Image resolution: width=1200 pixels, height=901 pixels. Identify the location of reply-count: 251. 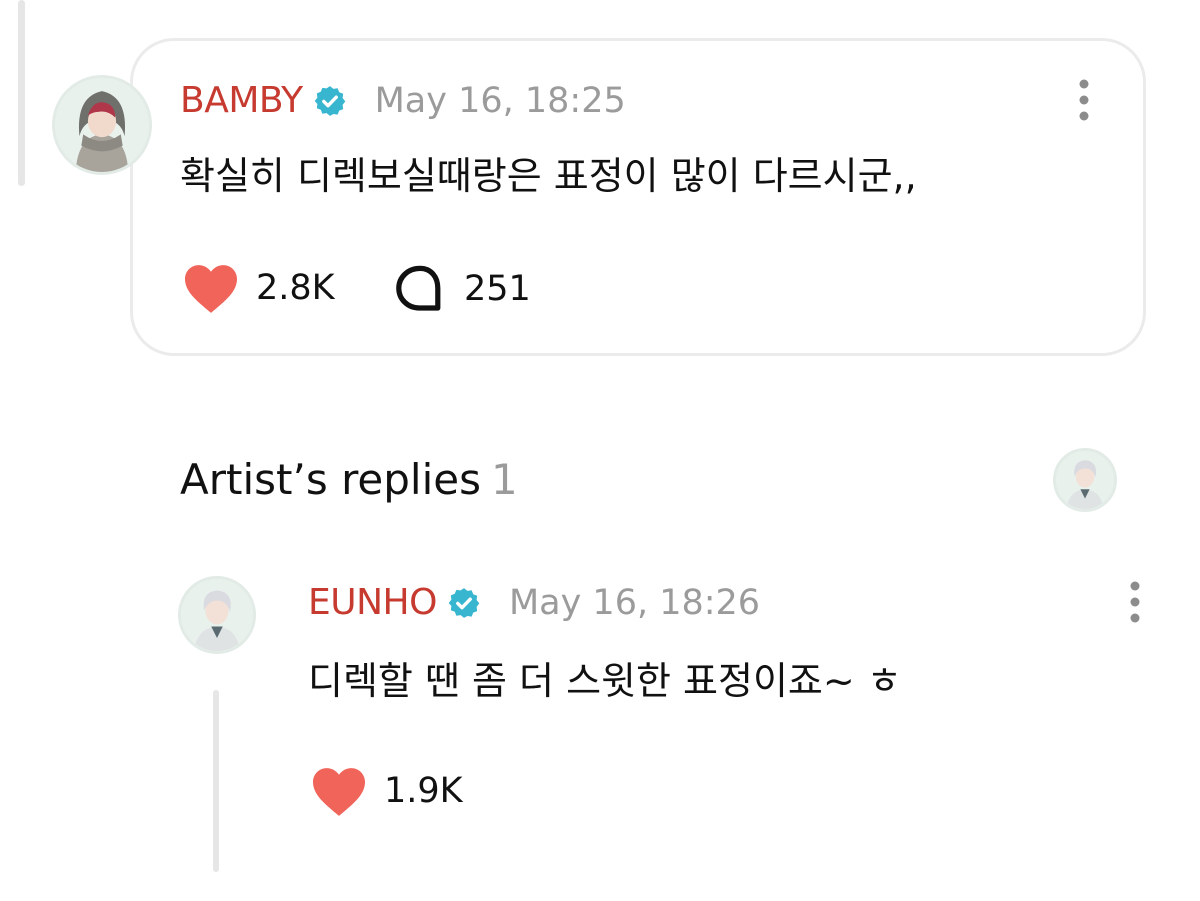
(497, 289).